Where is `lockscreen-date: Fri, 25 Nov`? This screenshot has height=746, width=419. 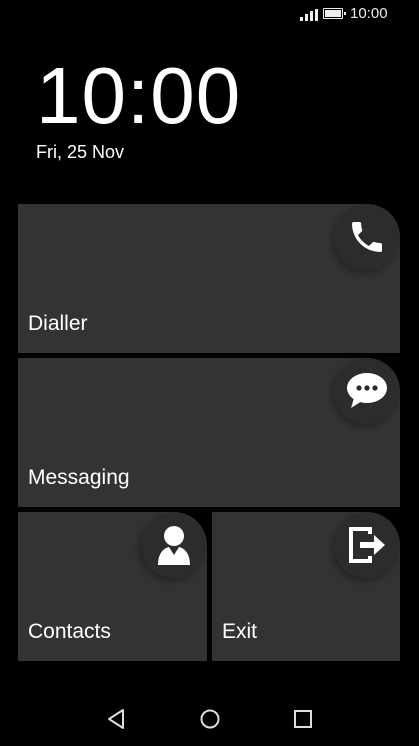
lockscreen-date: Fri, 25 Nov is located at coordinates (80, 152).